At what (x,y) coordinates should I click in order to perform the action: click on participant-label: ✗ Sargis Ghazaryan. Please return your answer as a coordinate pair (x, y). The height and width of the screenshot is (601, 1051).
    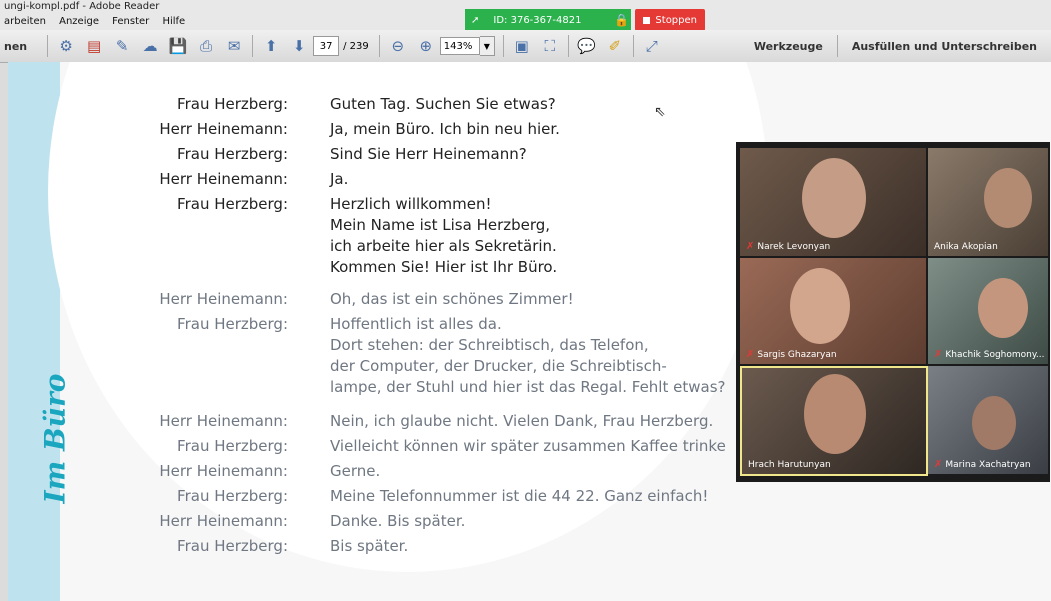
    Looking at the image, I should click on (791, 354).